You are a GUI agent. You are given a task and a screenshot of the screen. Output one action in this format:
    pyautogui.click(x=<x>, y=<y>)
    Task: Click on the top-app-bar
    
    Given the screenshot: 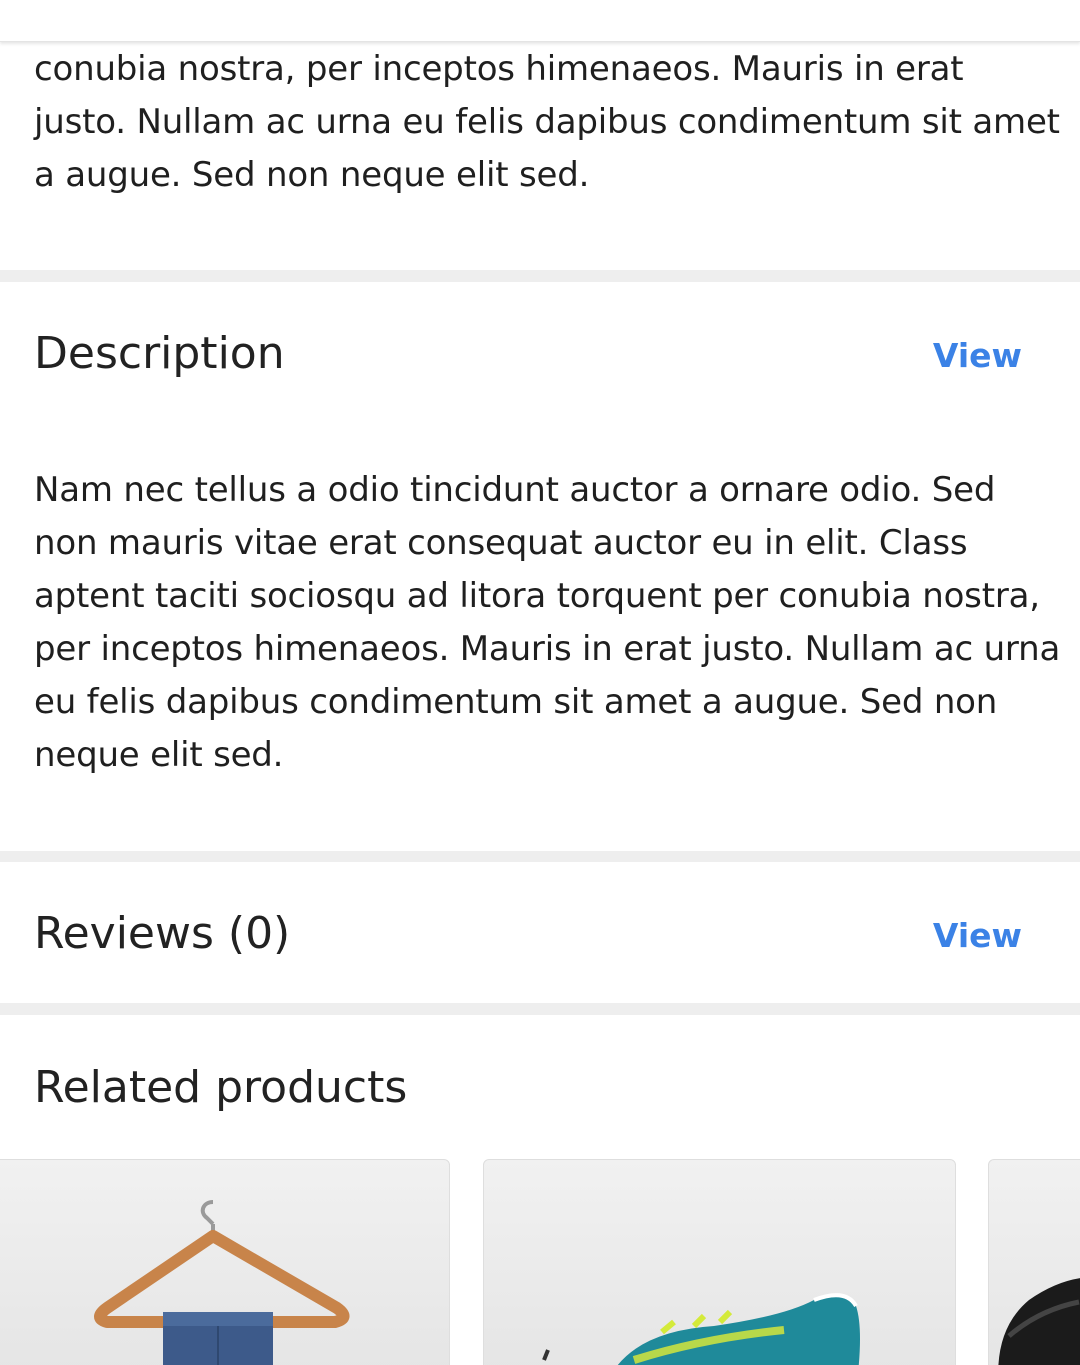 What is the action you would take?
    pyautogui.click(x=540, y=21)
    